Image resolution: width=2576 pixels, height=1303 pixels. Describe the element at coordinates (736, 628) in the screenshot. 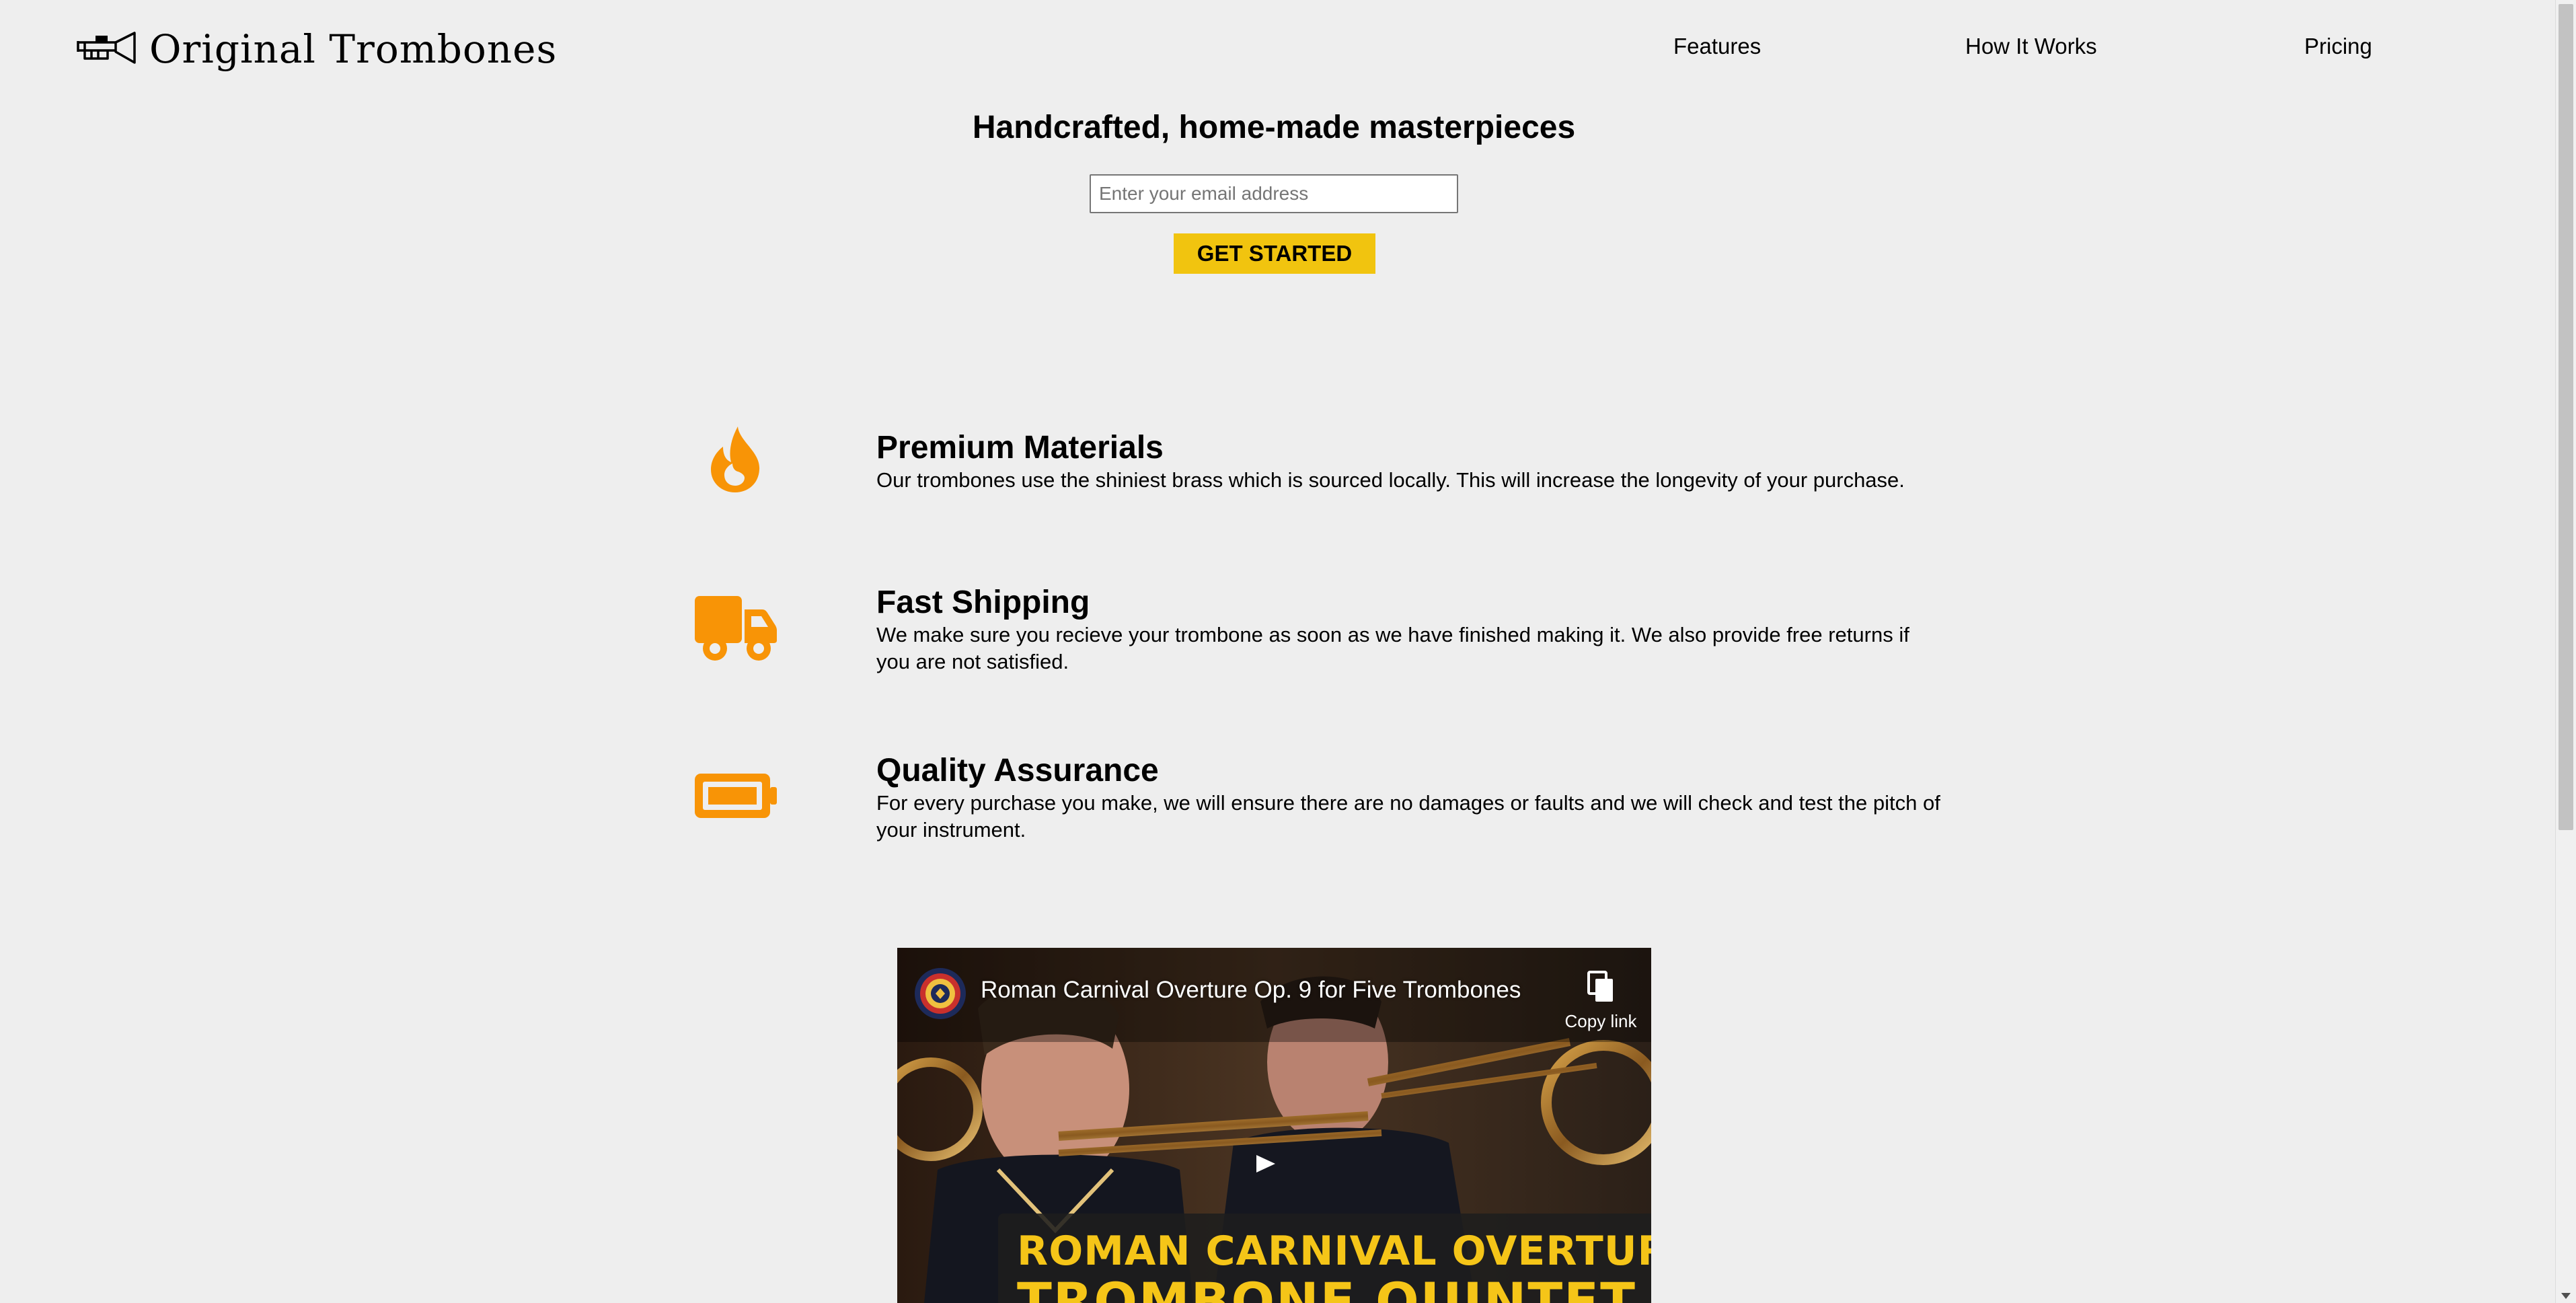

I see `truck-icon` at that location.